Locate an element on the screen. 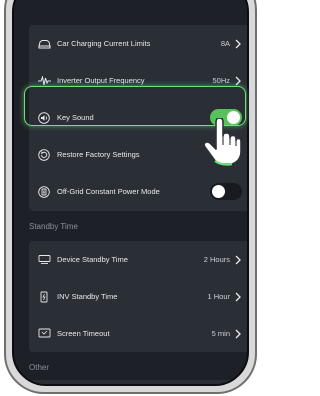 The width and height of the screenshot is (320, 396). row-label: Car Charging Current Limits is located at coordinates (104, 43).